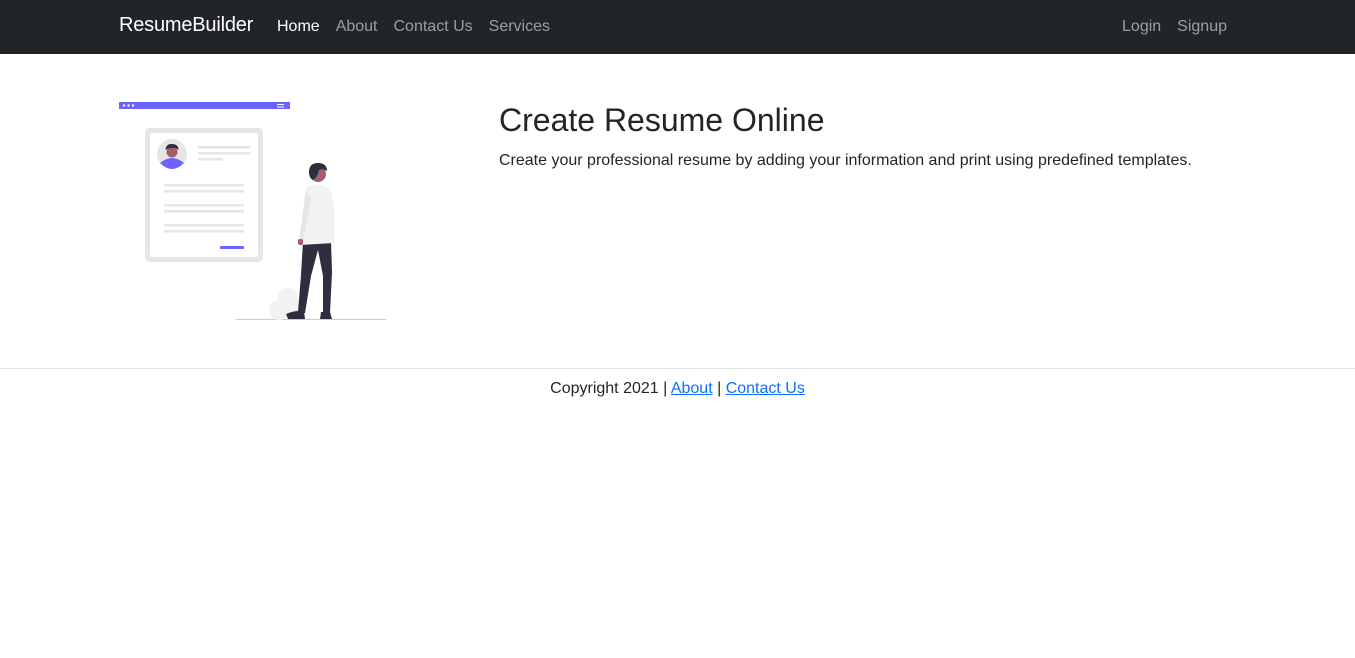 The image size is (1355, 658). What do you see at coordinates (1174, 26) in the screenshot?
I see `auth-nav: Login Signup` at bounding box center [1174, 26].